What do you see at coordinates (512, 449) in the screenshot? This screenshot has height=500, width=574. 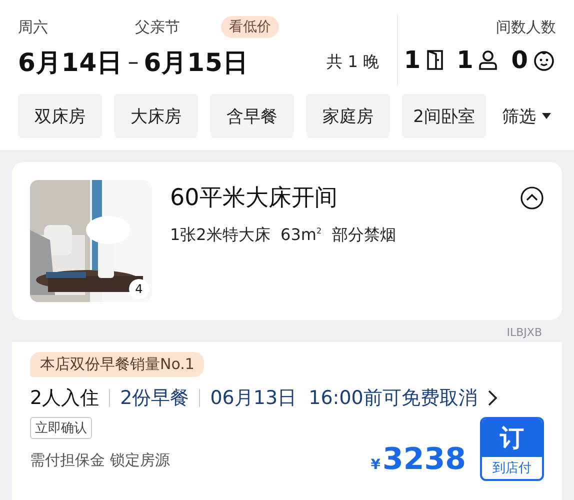 I see `book-button: 订 到店付` at bounding box center [512, 449].